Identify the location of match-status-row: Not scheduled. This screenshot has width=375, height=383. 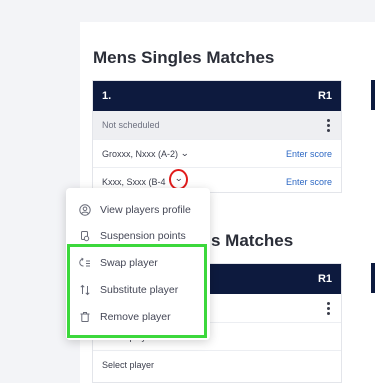
(217, 125).